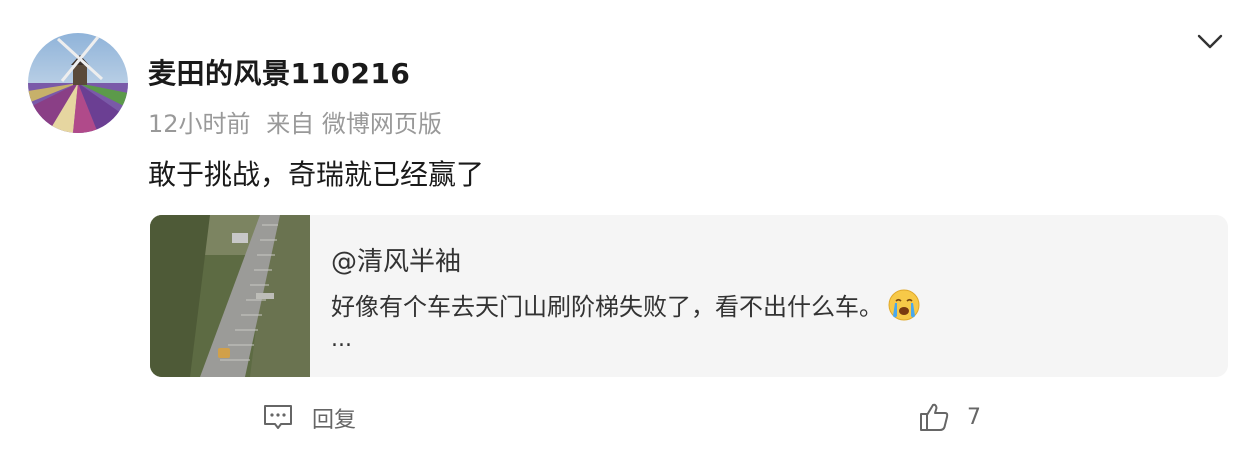 The height and width of the screenshot is (450, 1250). What do you see at coordinates (230, 296) in the screenshot?
I see `quoted-post-thumbnail` at bounding box center [230, 296].